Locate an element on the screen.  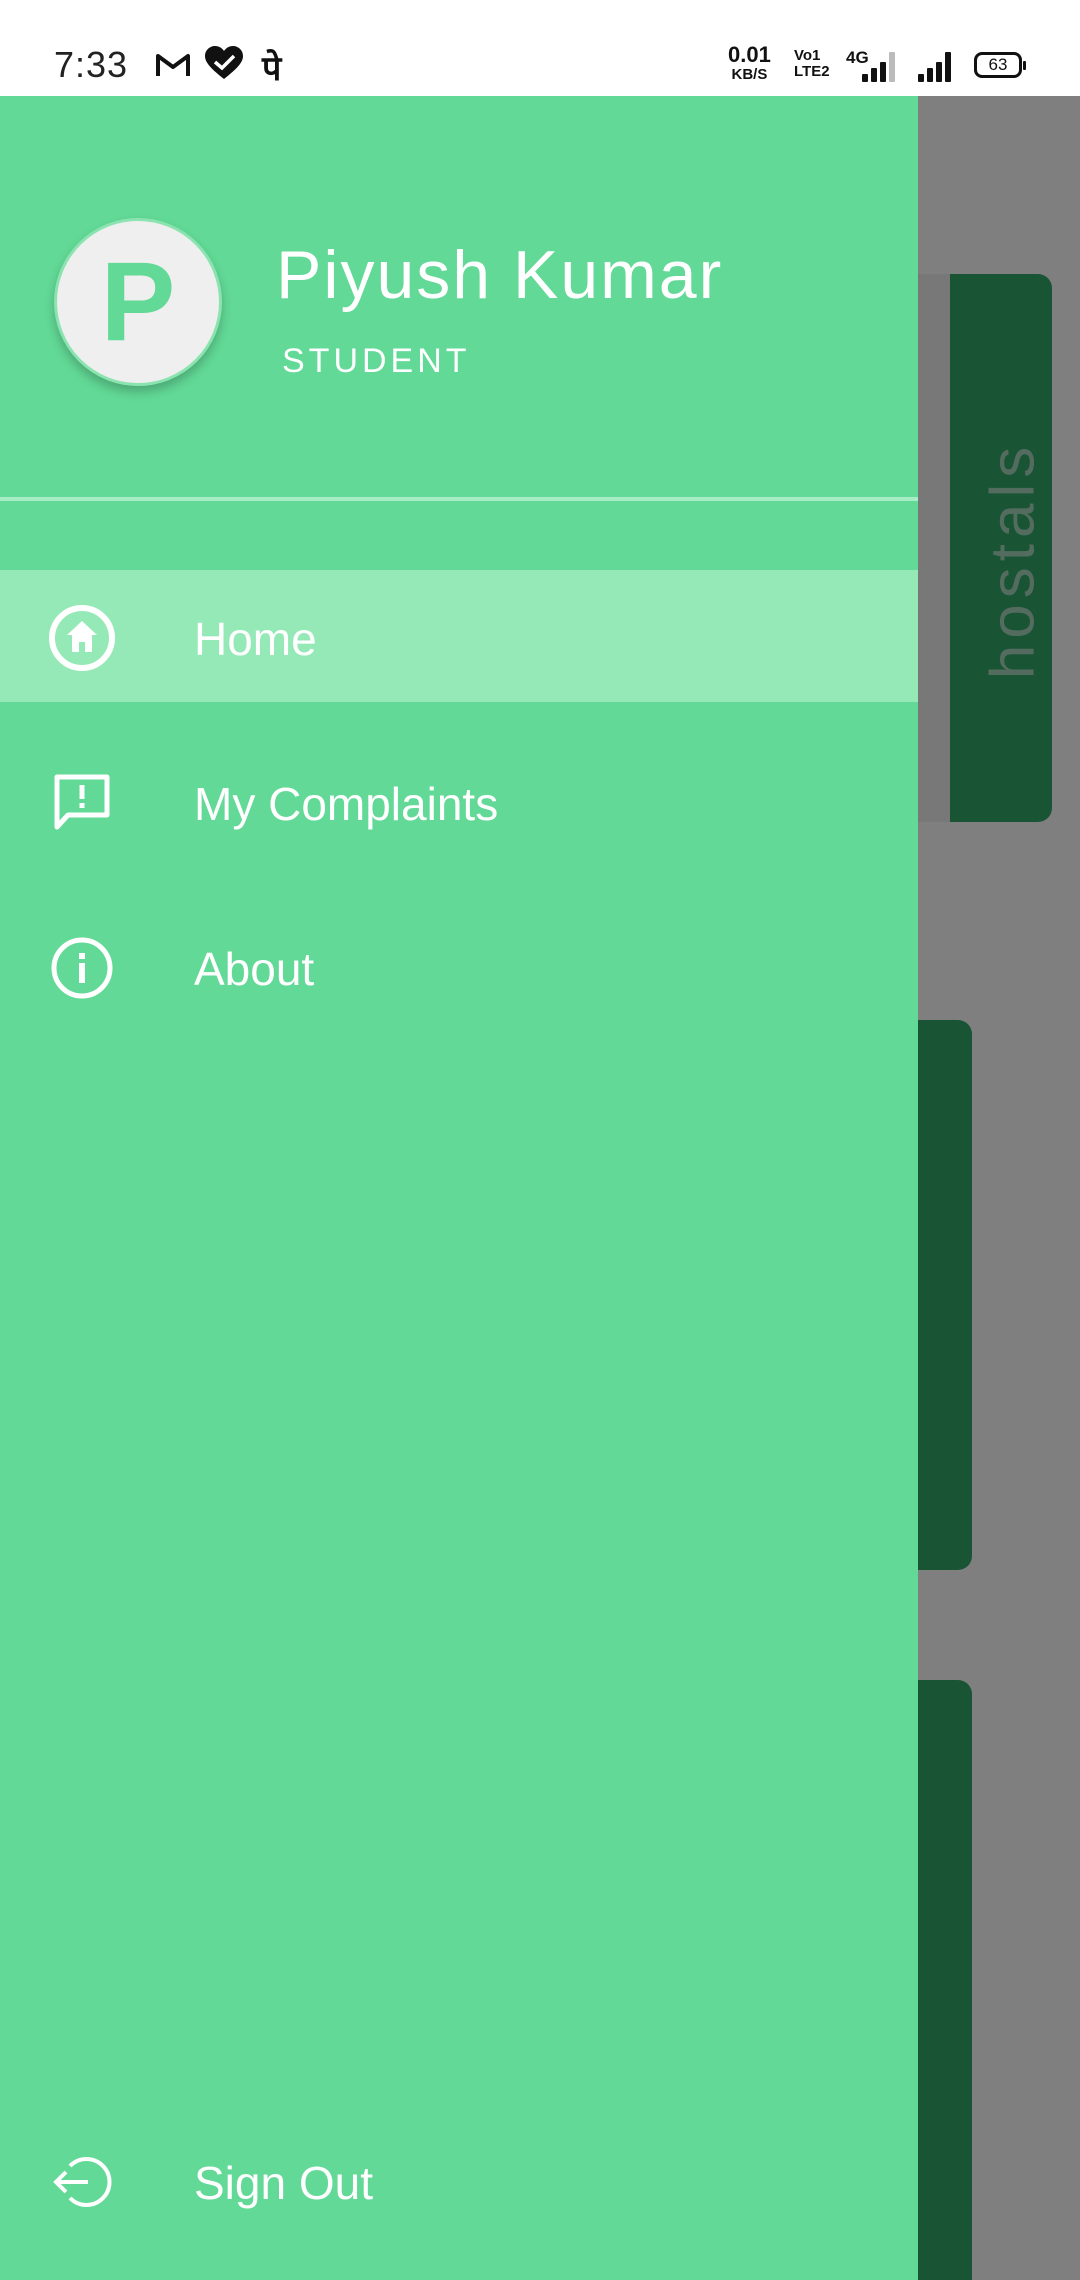
drawer-divider is located at coordinates (459, 499).